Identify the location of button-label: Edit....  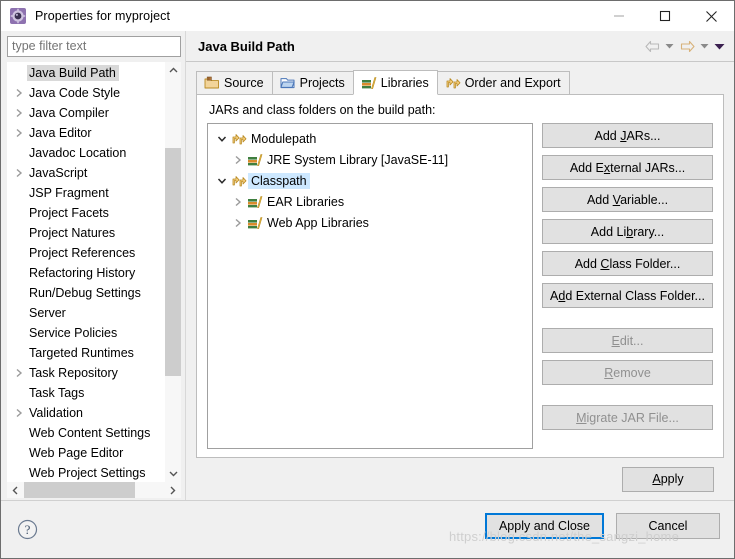
(627, 340).